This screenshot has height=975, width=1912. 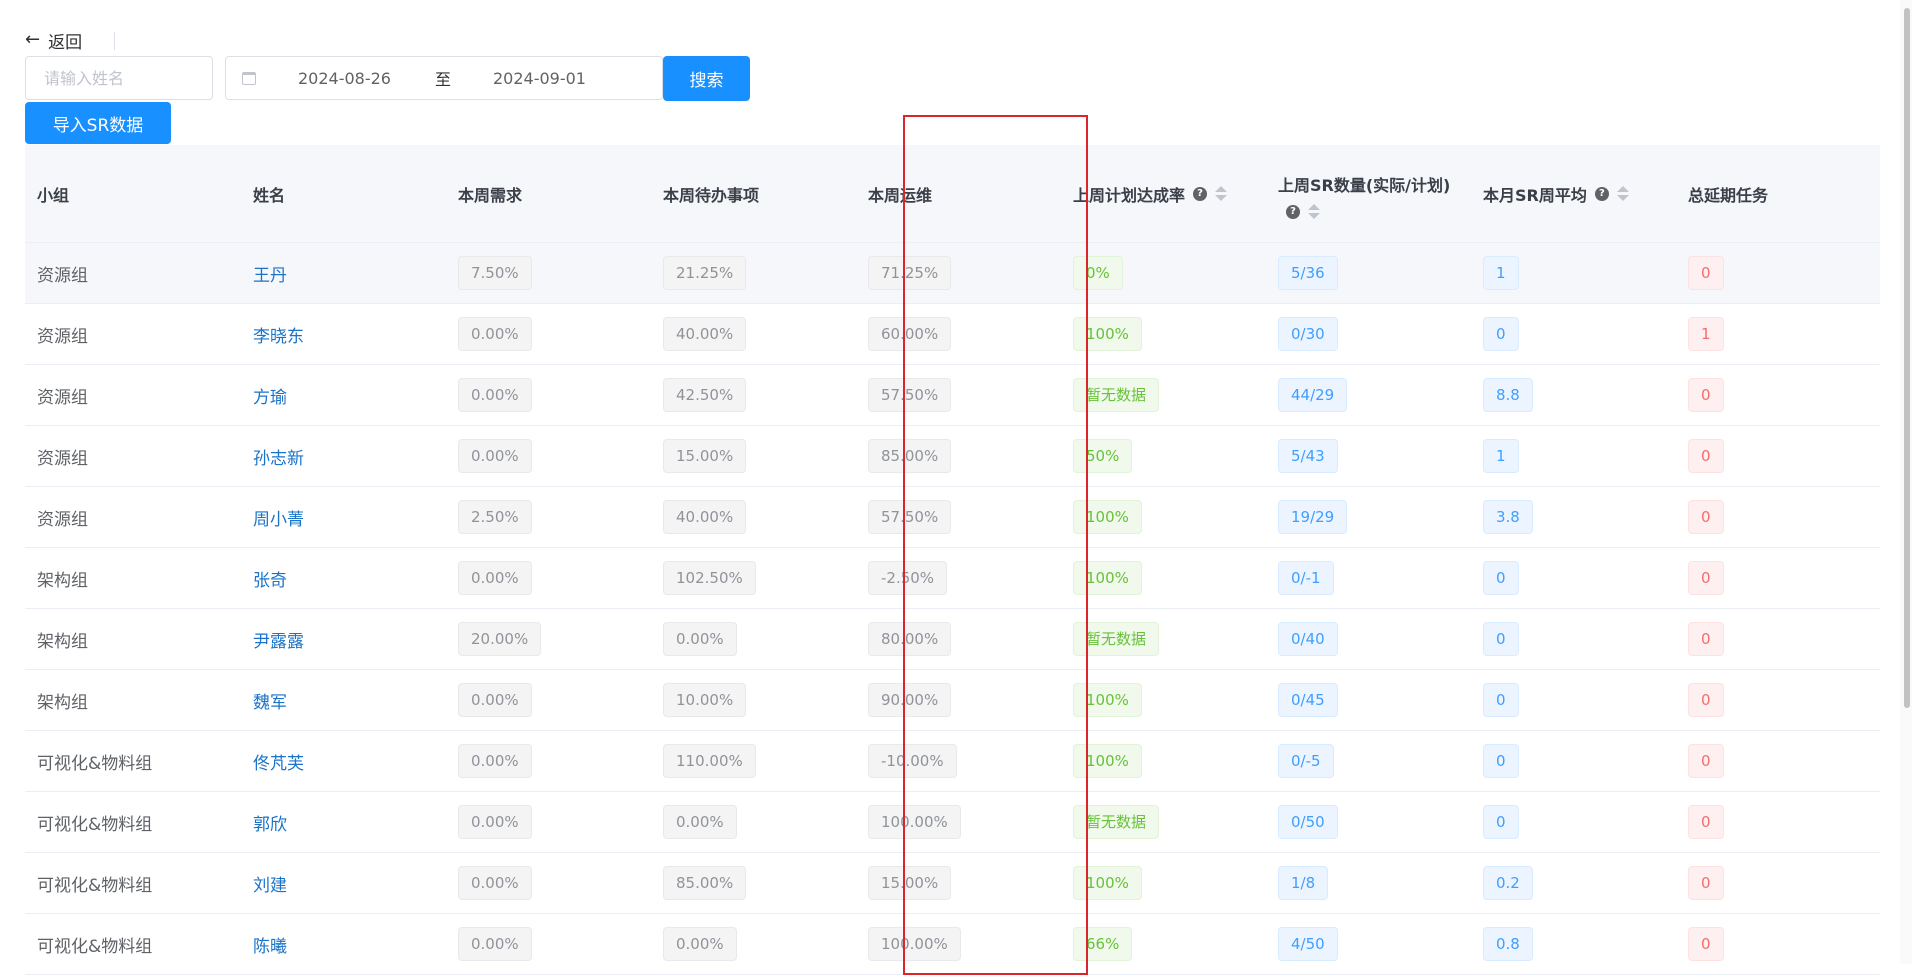 I want to click on plan-rate-tag: 100%, so click(x=1107, y=578).